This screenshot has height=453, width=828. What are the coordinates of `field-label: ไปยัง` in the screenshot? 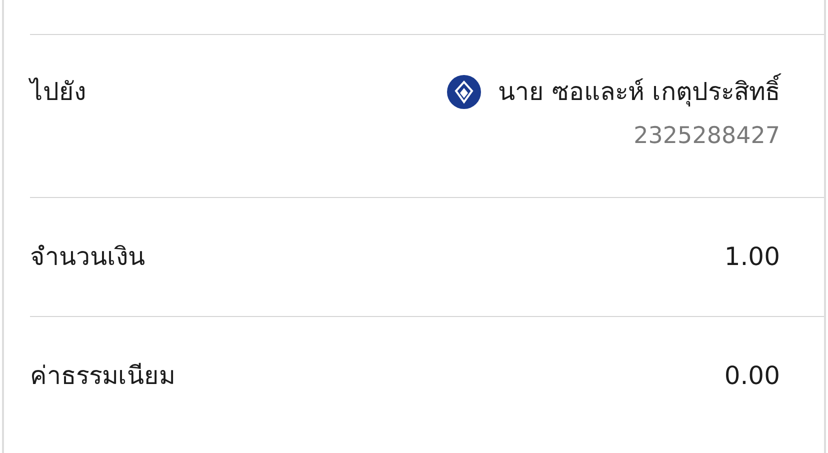 It's located at (58, 92).